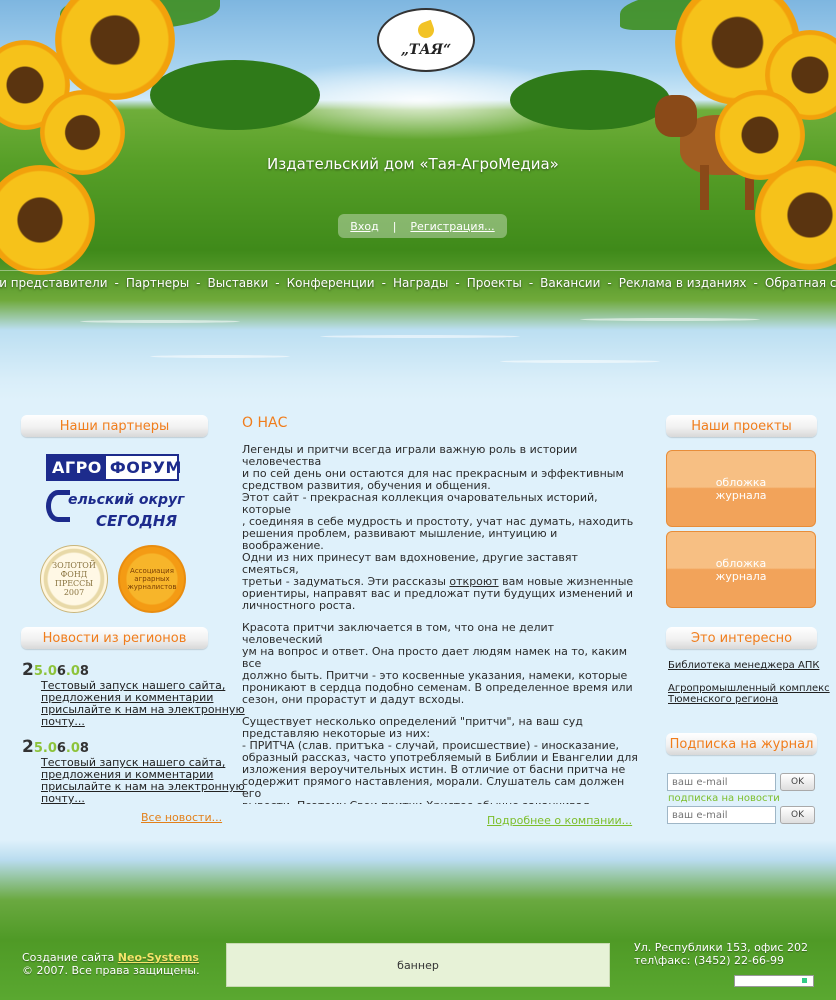 This screenshot has width=836, height=1000. I want to click on gold-fund-medal: ЗОЛОТОЙ ФОНД ПРЕССЫ 2007, so click(74, 579).